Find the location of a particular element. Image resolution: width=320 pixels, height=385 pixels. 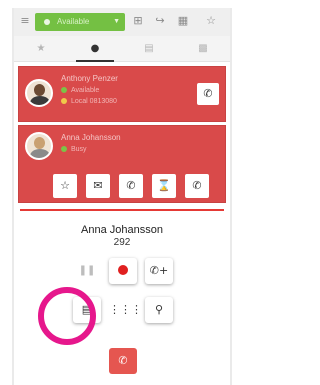

contact-status: Available is located at coordinates (80, 90).